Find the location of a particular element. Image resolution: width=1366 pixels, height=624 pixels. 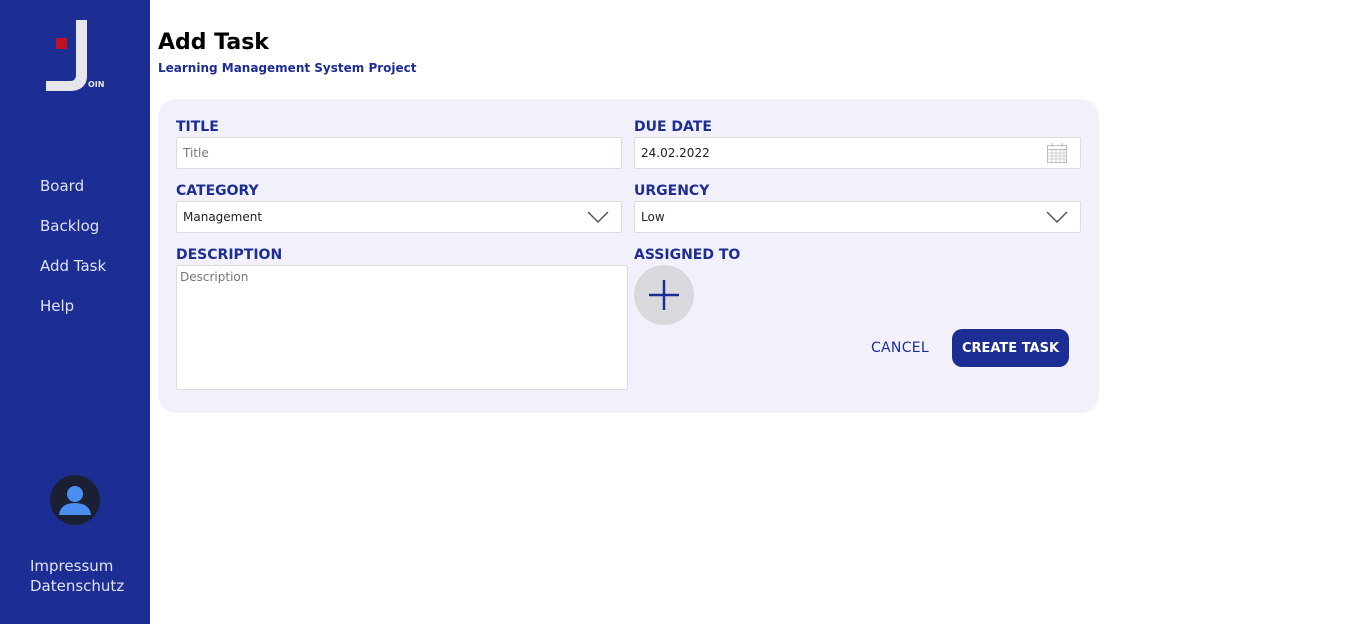

description-textarea is located at coordinates (402, 327).